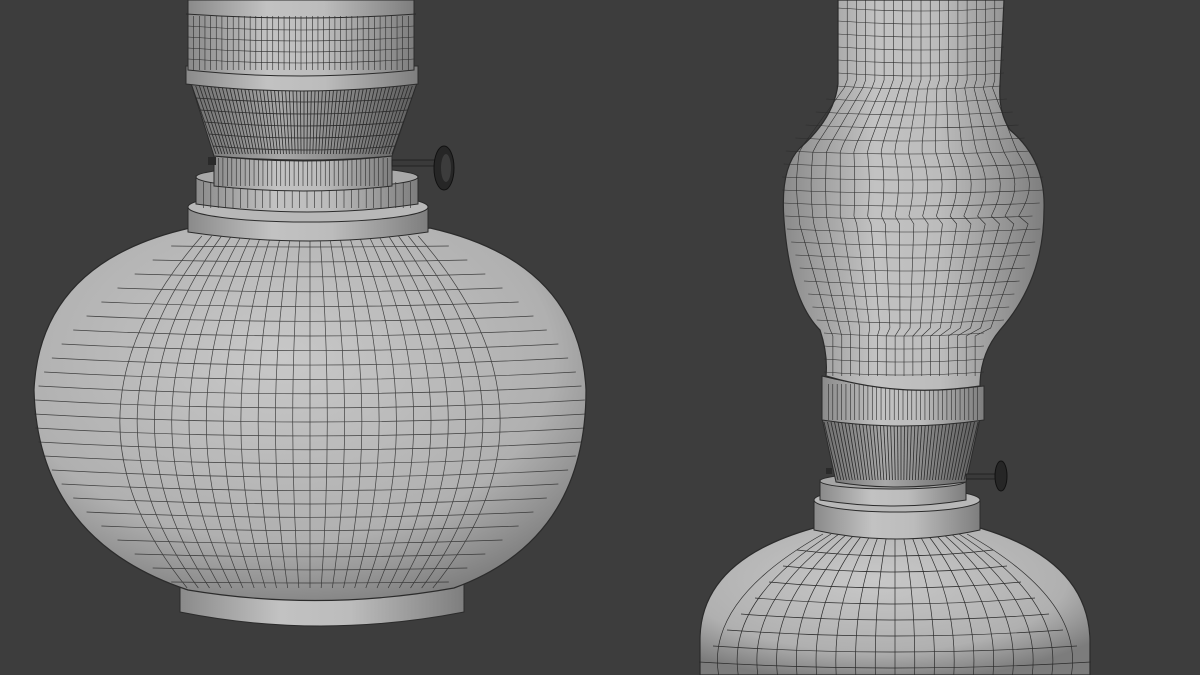 Image resolution: width=1200 pixels, height=675 pixels. Describe the element at coordinates (895, 601) in the screenshot. I see `font-body` at that location.